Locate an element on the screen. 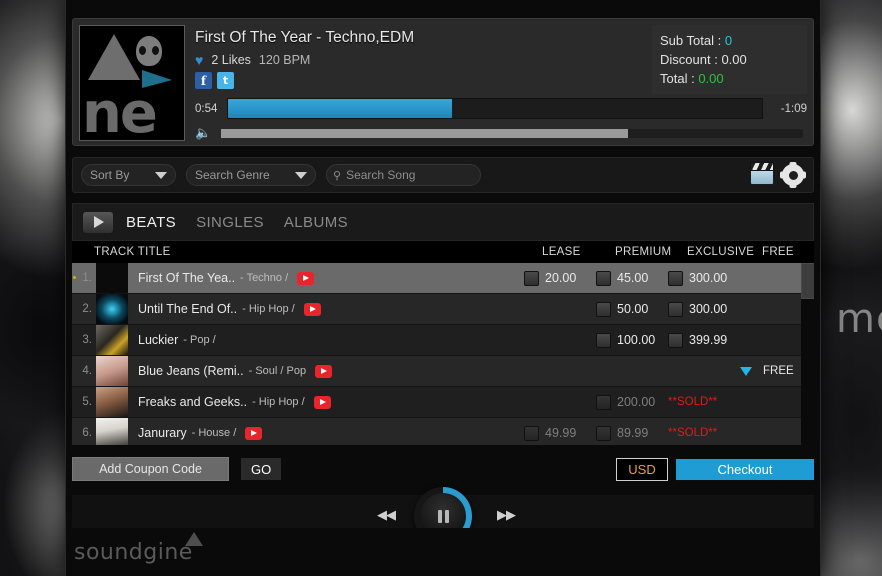 This screenshot has width=882, height=576. sub-total-value: 0 is located at coordinates (728, 40).